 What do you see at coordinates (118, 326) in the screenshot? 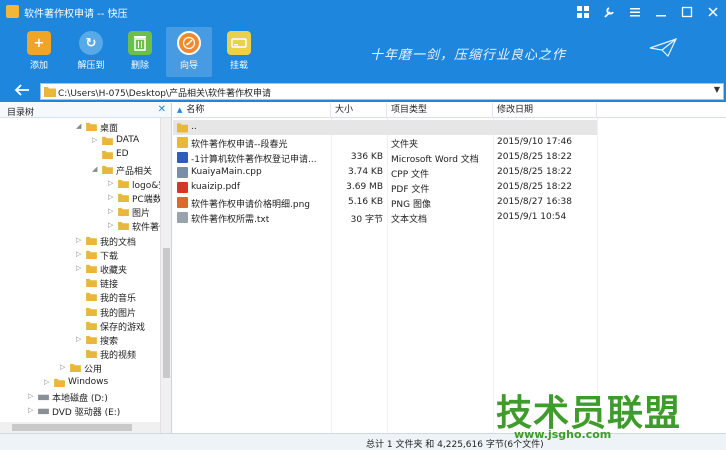
I see `tree-item: 保存的游戏` at bounding box center [118, 326].